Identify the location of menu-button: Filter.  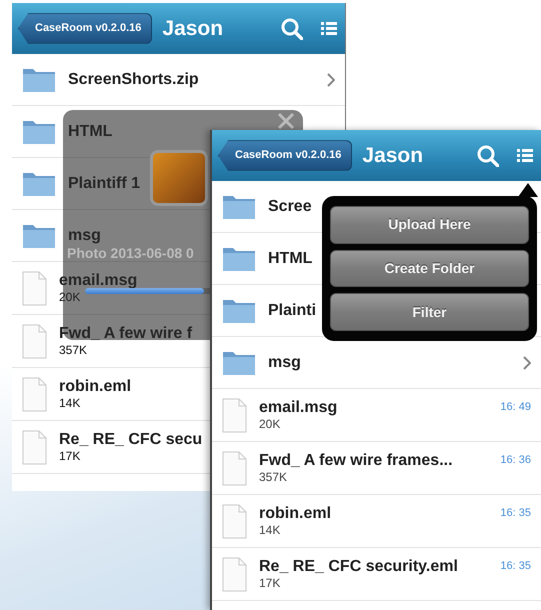
(429, 312).